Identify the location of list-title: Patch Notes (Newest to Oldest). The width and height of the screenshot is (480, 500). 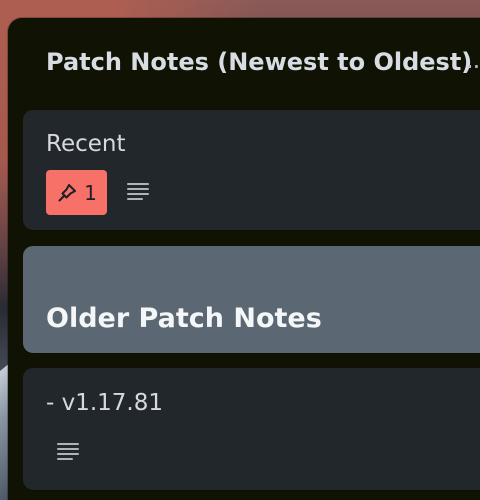
(259, 62).